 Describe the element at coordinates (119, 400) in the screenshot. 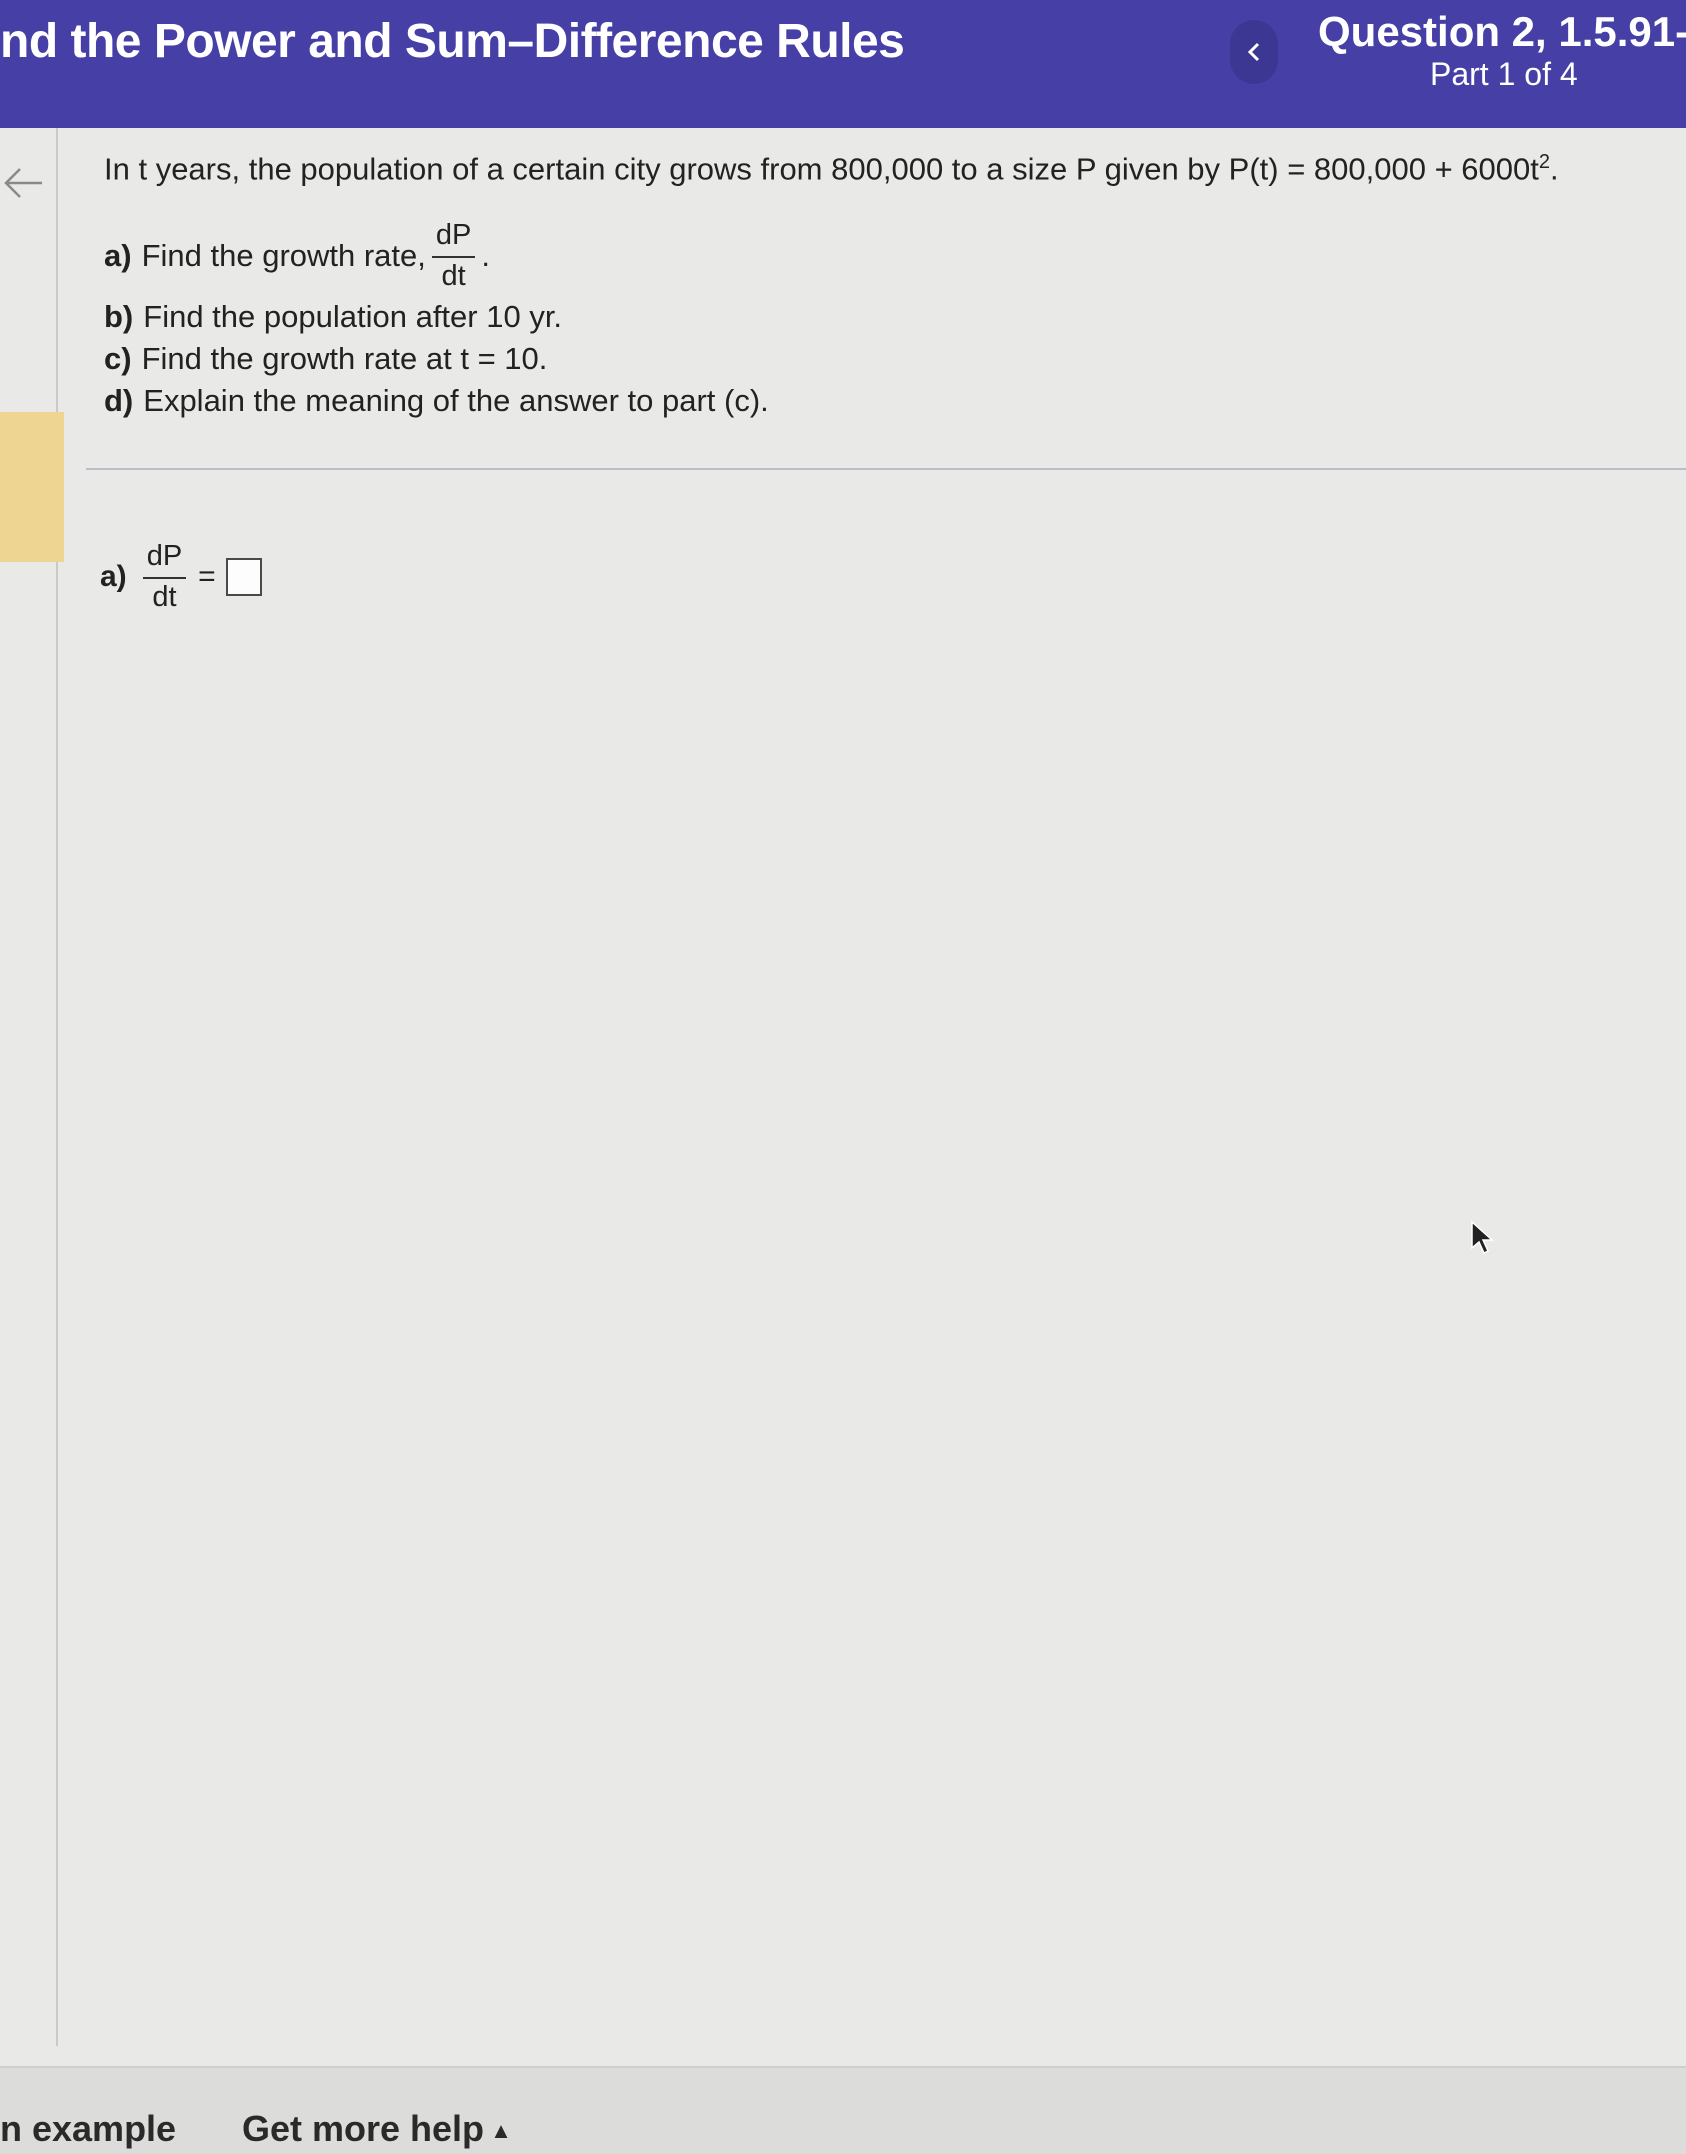

I see `part-letter: d)` at that location.